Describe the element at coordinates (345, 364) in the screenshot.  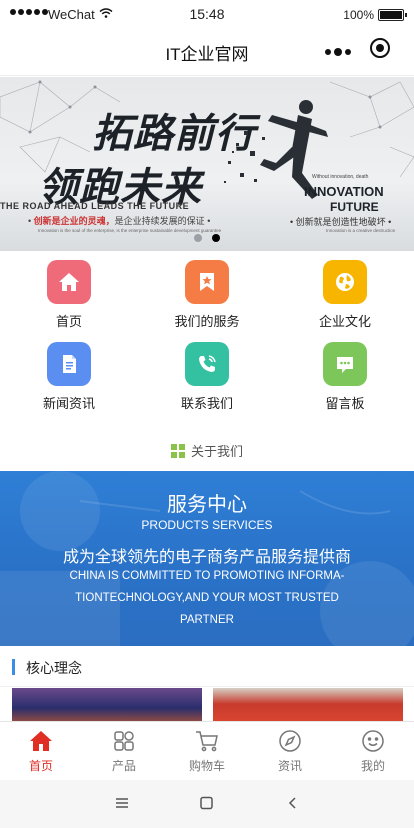
I see `message-icon` at that location.